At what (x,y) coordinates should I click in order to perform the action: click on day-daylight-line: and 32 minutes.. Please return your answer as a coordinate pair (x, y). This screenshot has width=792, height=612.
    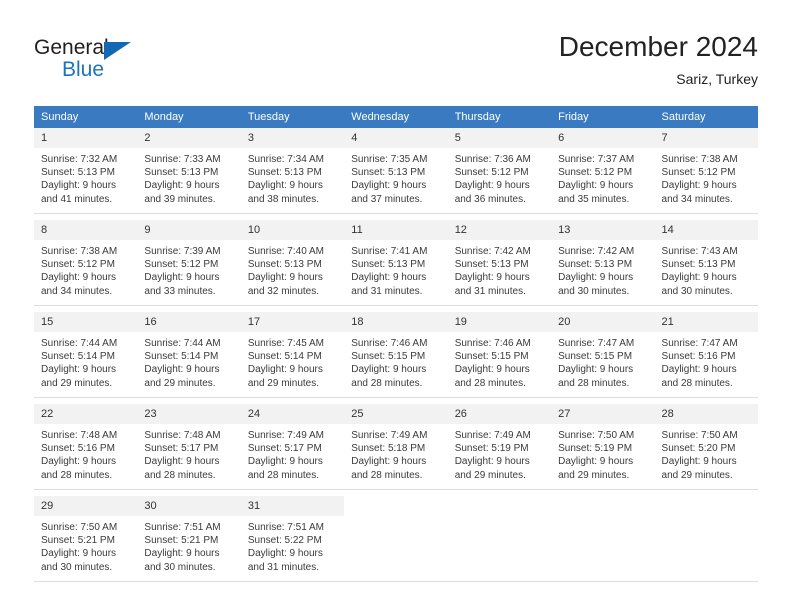
    Looking at the image, I should click on (283, 291).